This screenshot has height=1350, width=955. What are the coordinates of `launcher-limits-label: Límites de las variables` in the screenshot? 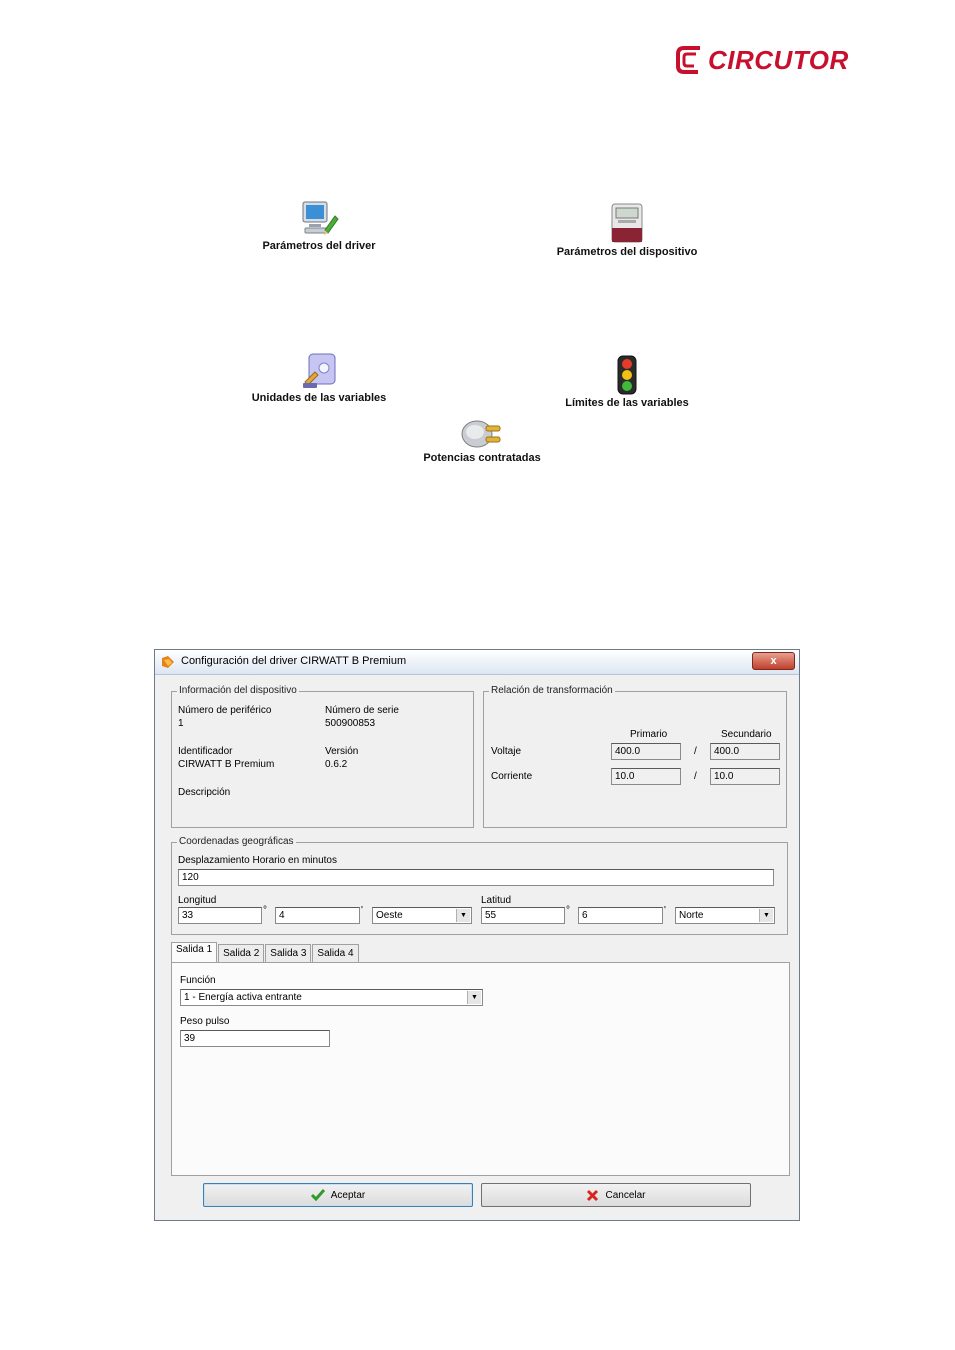 It's located at (627, 403).